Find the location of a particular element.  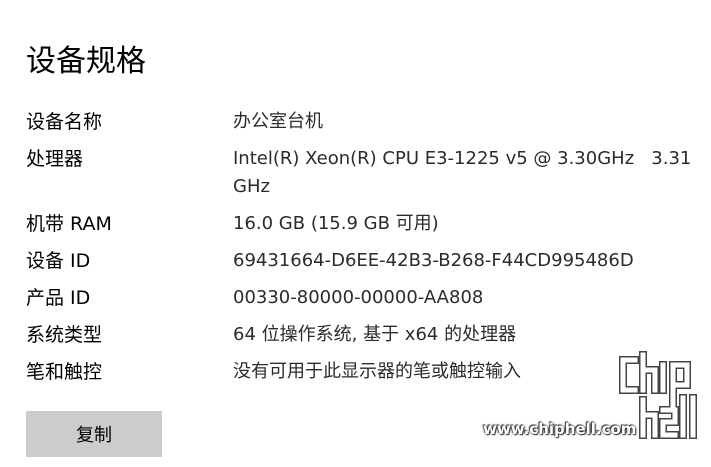

spec-label: 设备名称 is located at coordinates (64, 122).